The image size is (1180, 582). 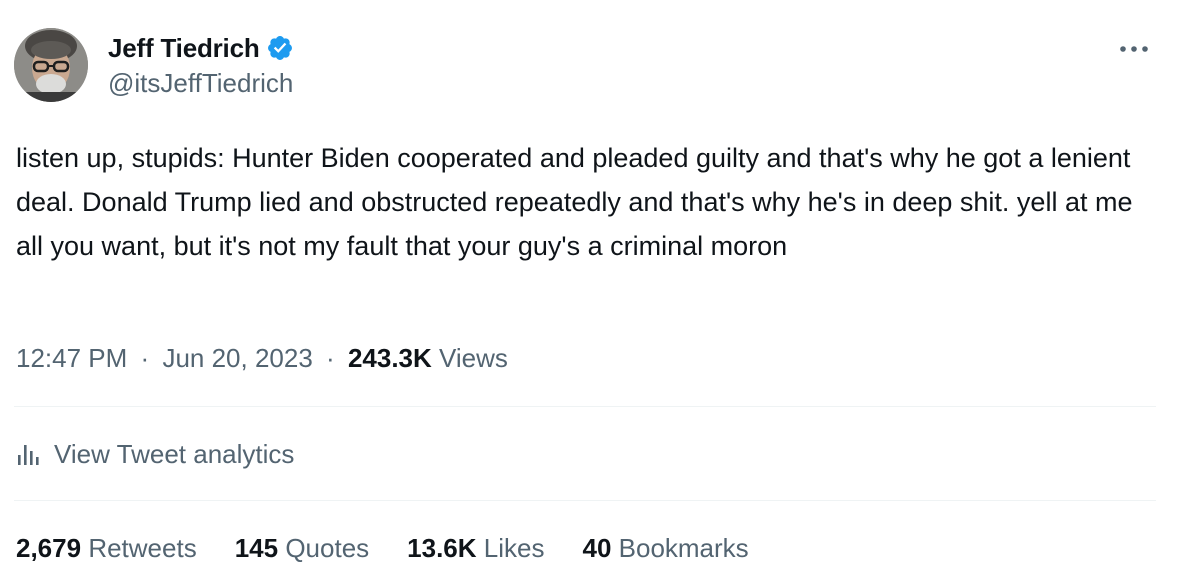 I want to click on analytics-label: View Tweet analytics, so click(x=174, y=453).